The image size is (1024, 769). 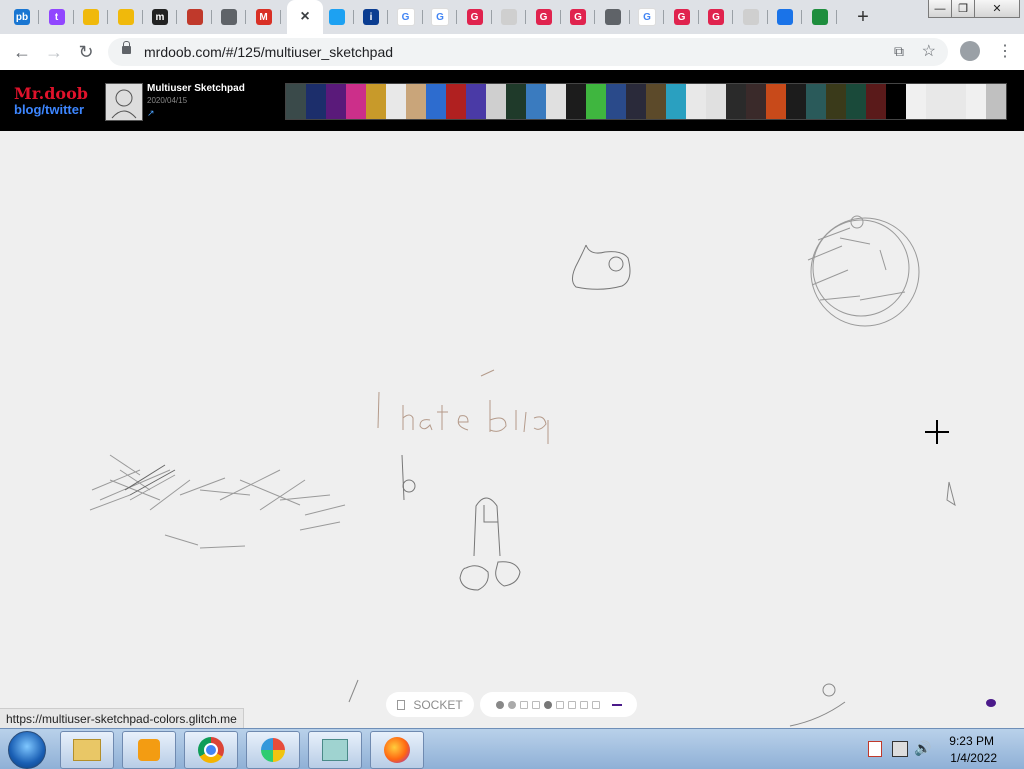 I want to click on clock-time: 9:23 PM, so click(x=971, y=741).